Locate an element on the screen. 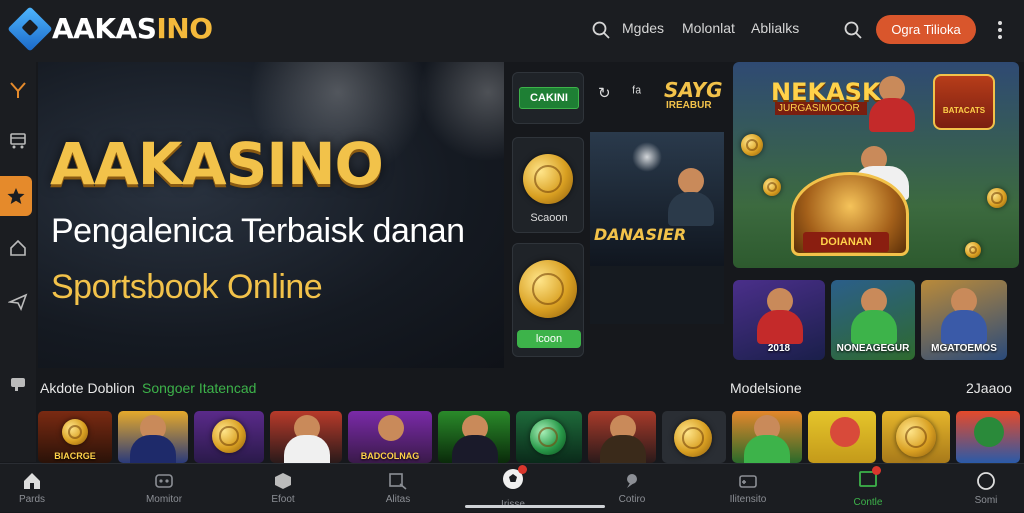 The image size is (1024, 513). nav-link-3: Ablialks is located at coordinates (775, 28).